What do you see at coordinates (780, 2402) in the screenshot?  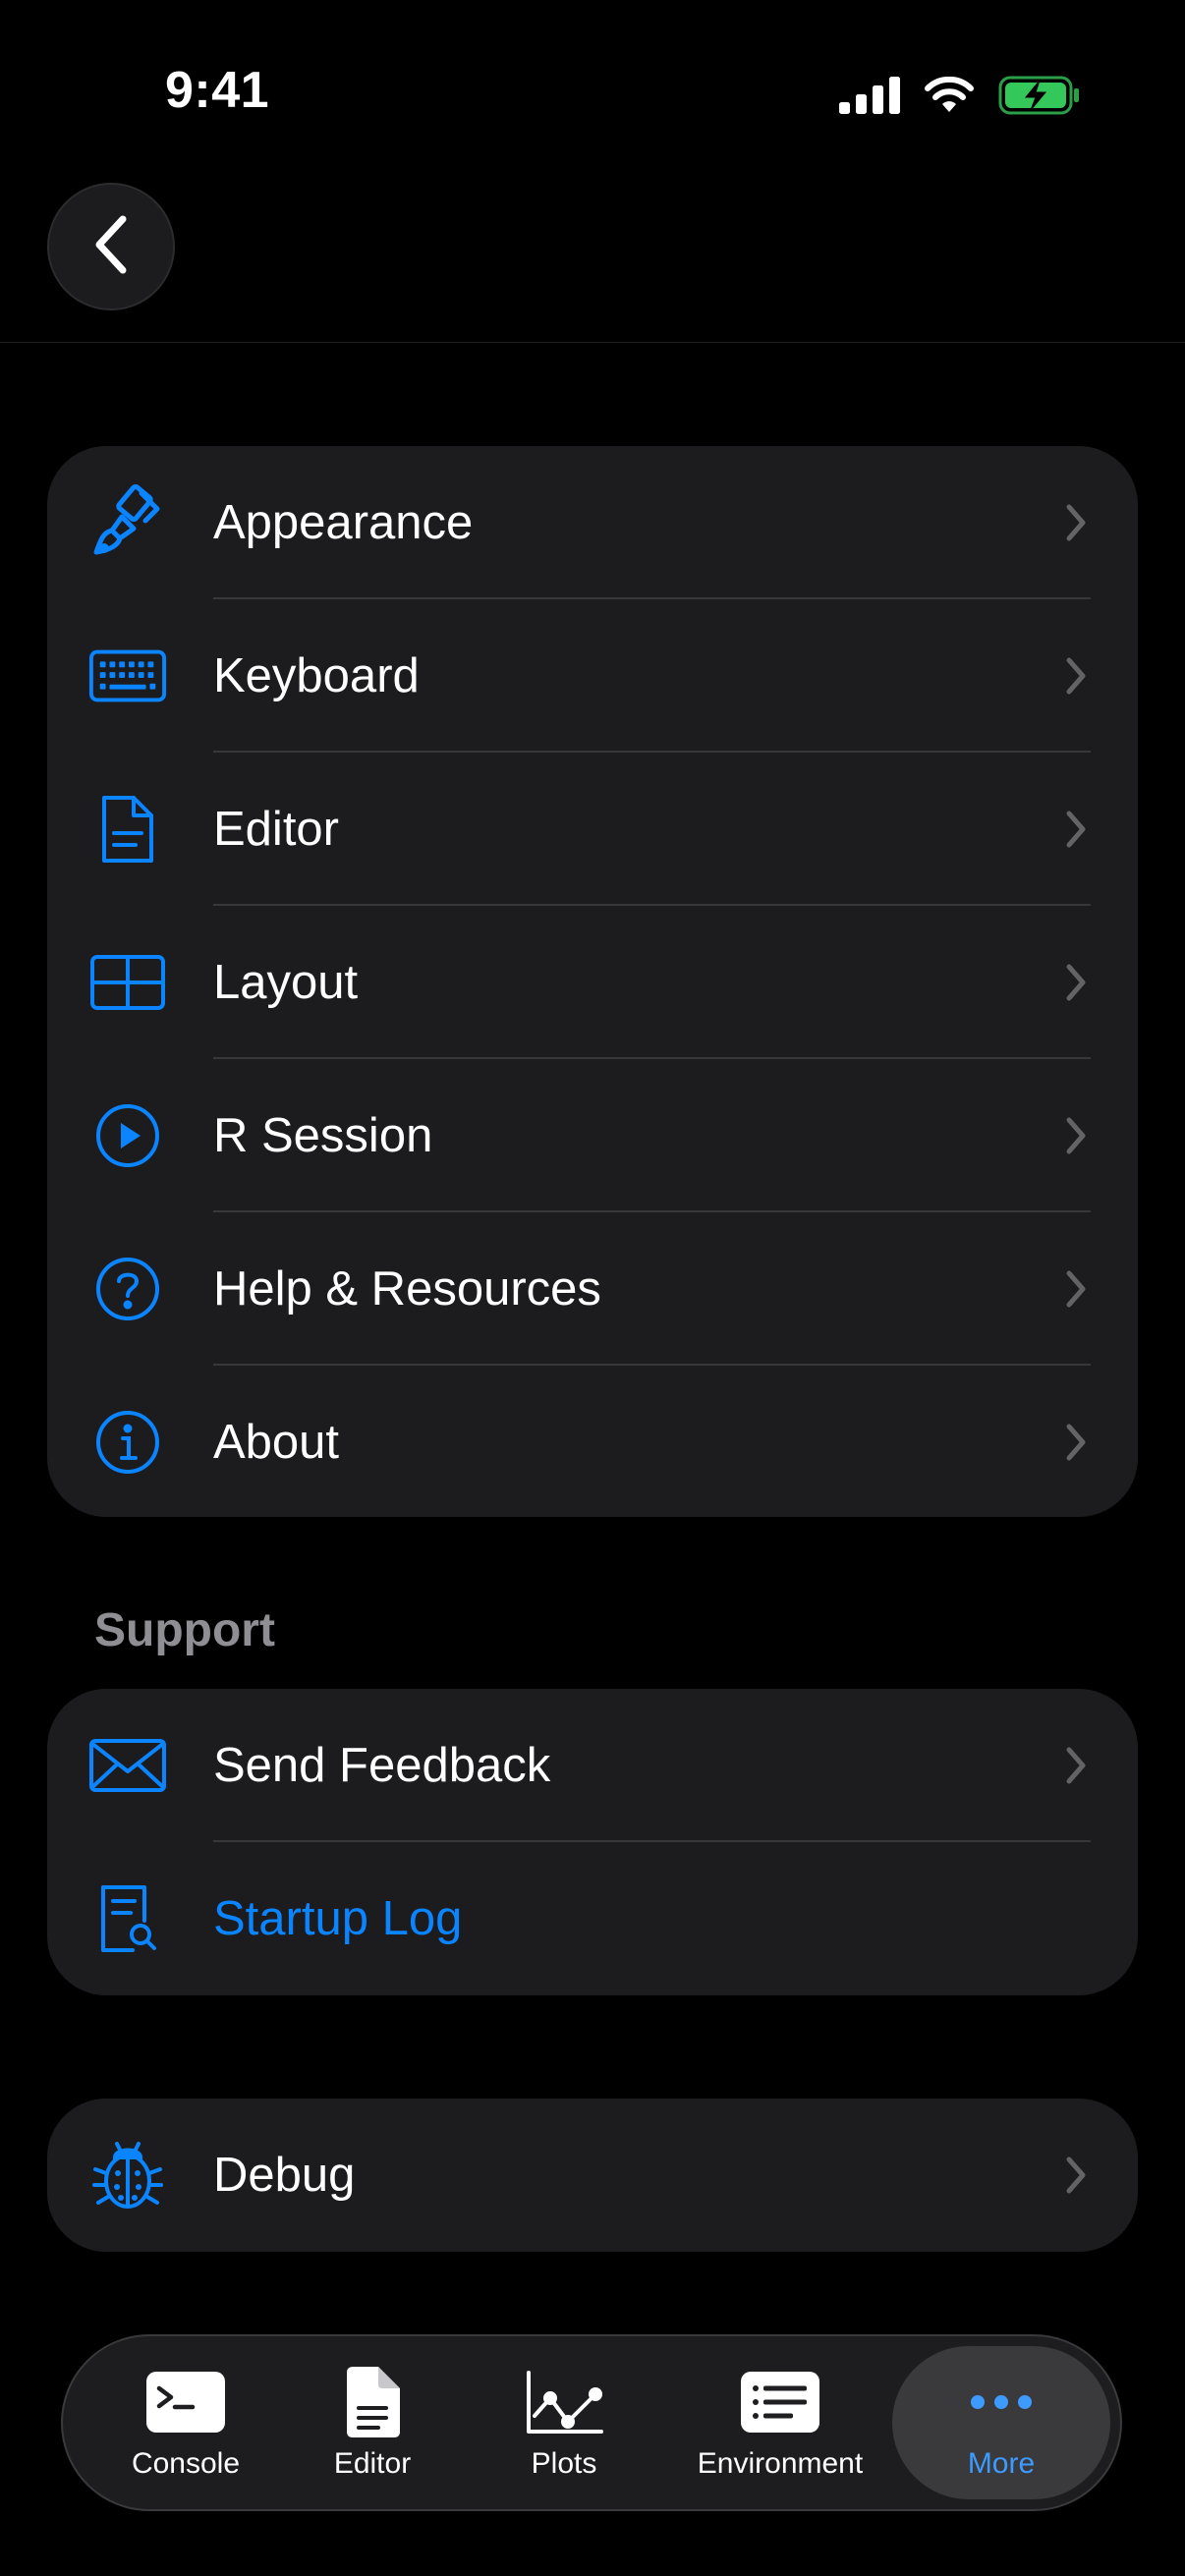 I see `list-icon` at bounding box center [780, 2402].